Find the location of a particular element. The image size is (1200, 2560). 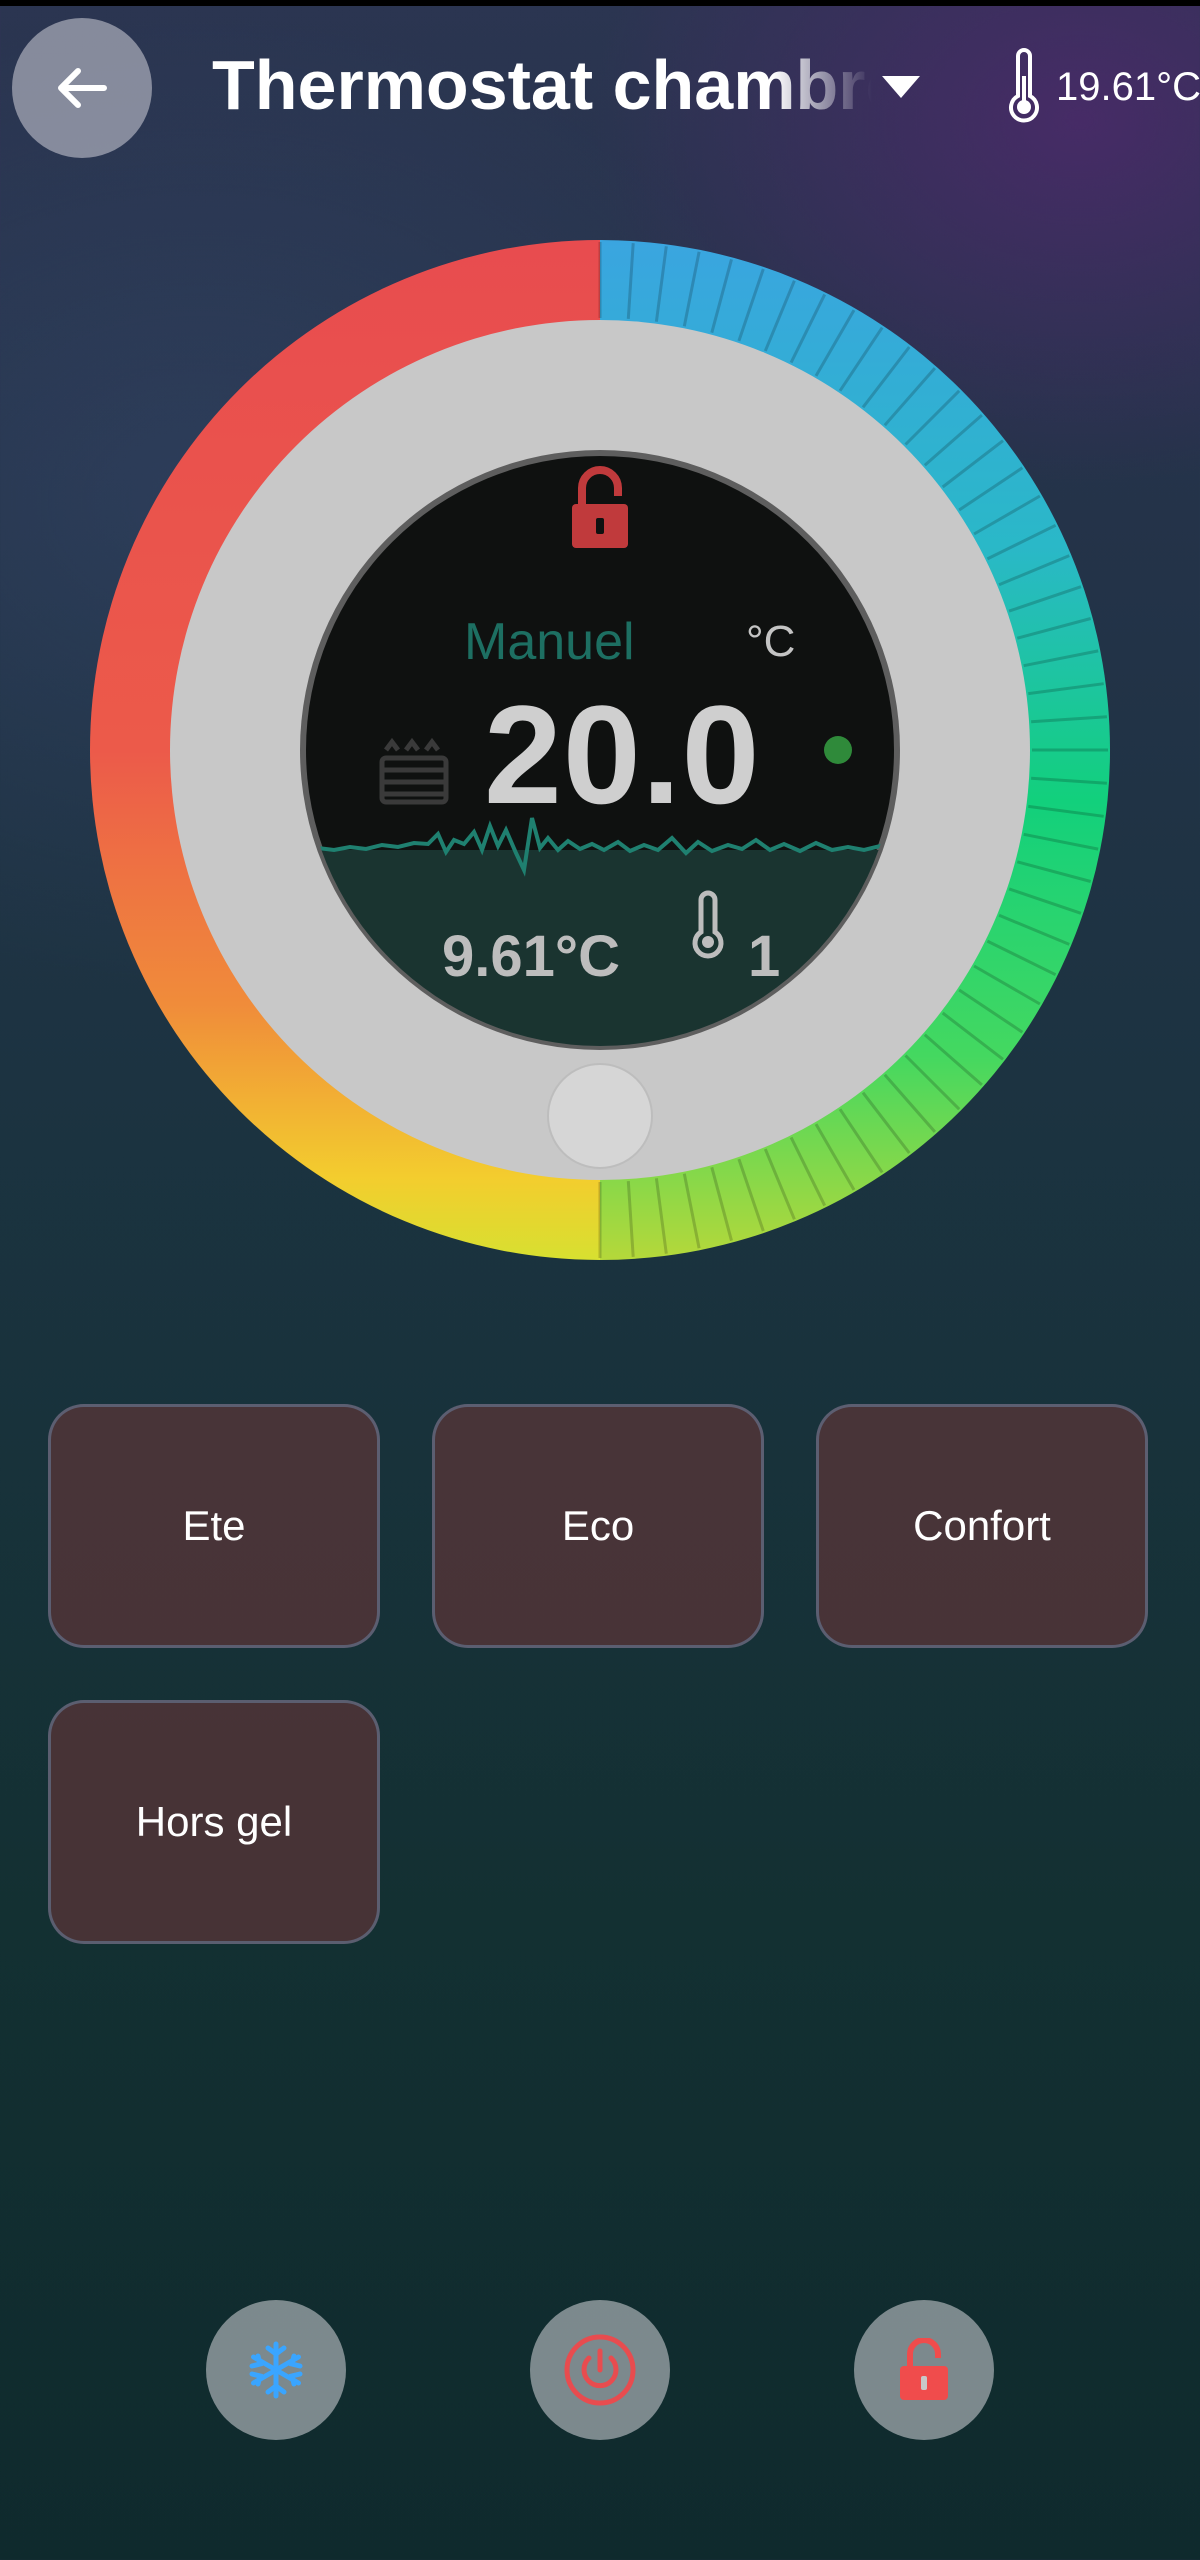

status-dot is located at coordinates (838, 750).